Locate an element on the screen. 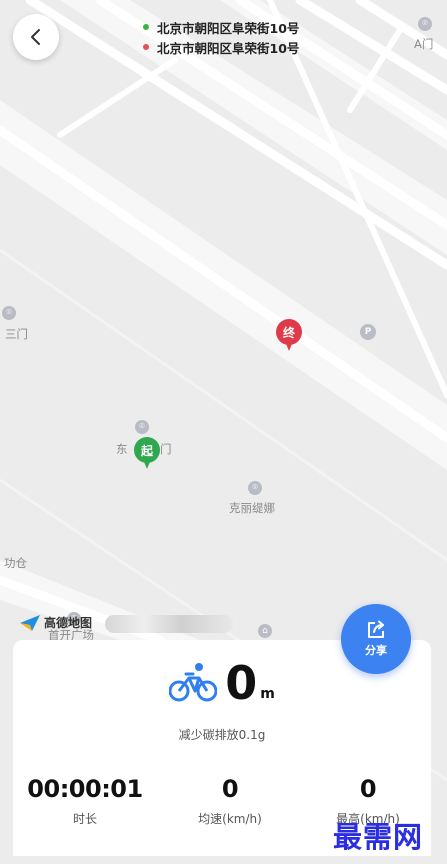 Image resolution: width=447 pixels, height=864 pixels. start-address-row: 北京市朝阳区阜荣街10号 is located at coordinates (221, 27).